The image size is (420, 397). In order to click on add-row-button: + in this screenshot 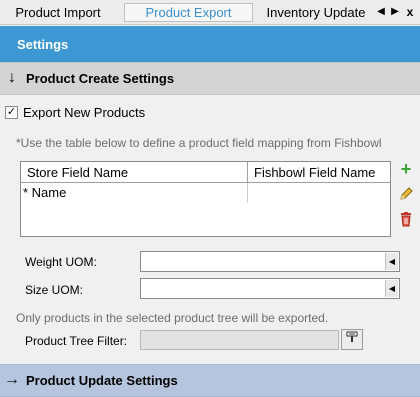, I will do `click(406, 169)`.